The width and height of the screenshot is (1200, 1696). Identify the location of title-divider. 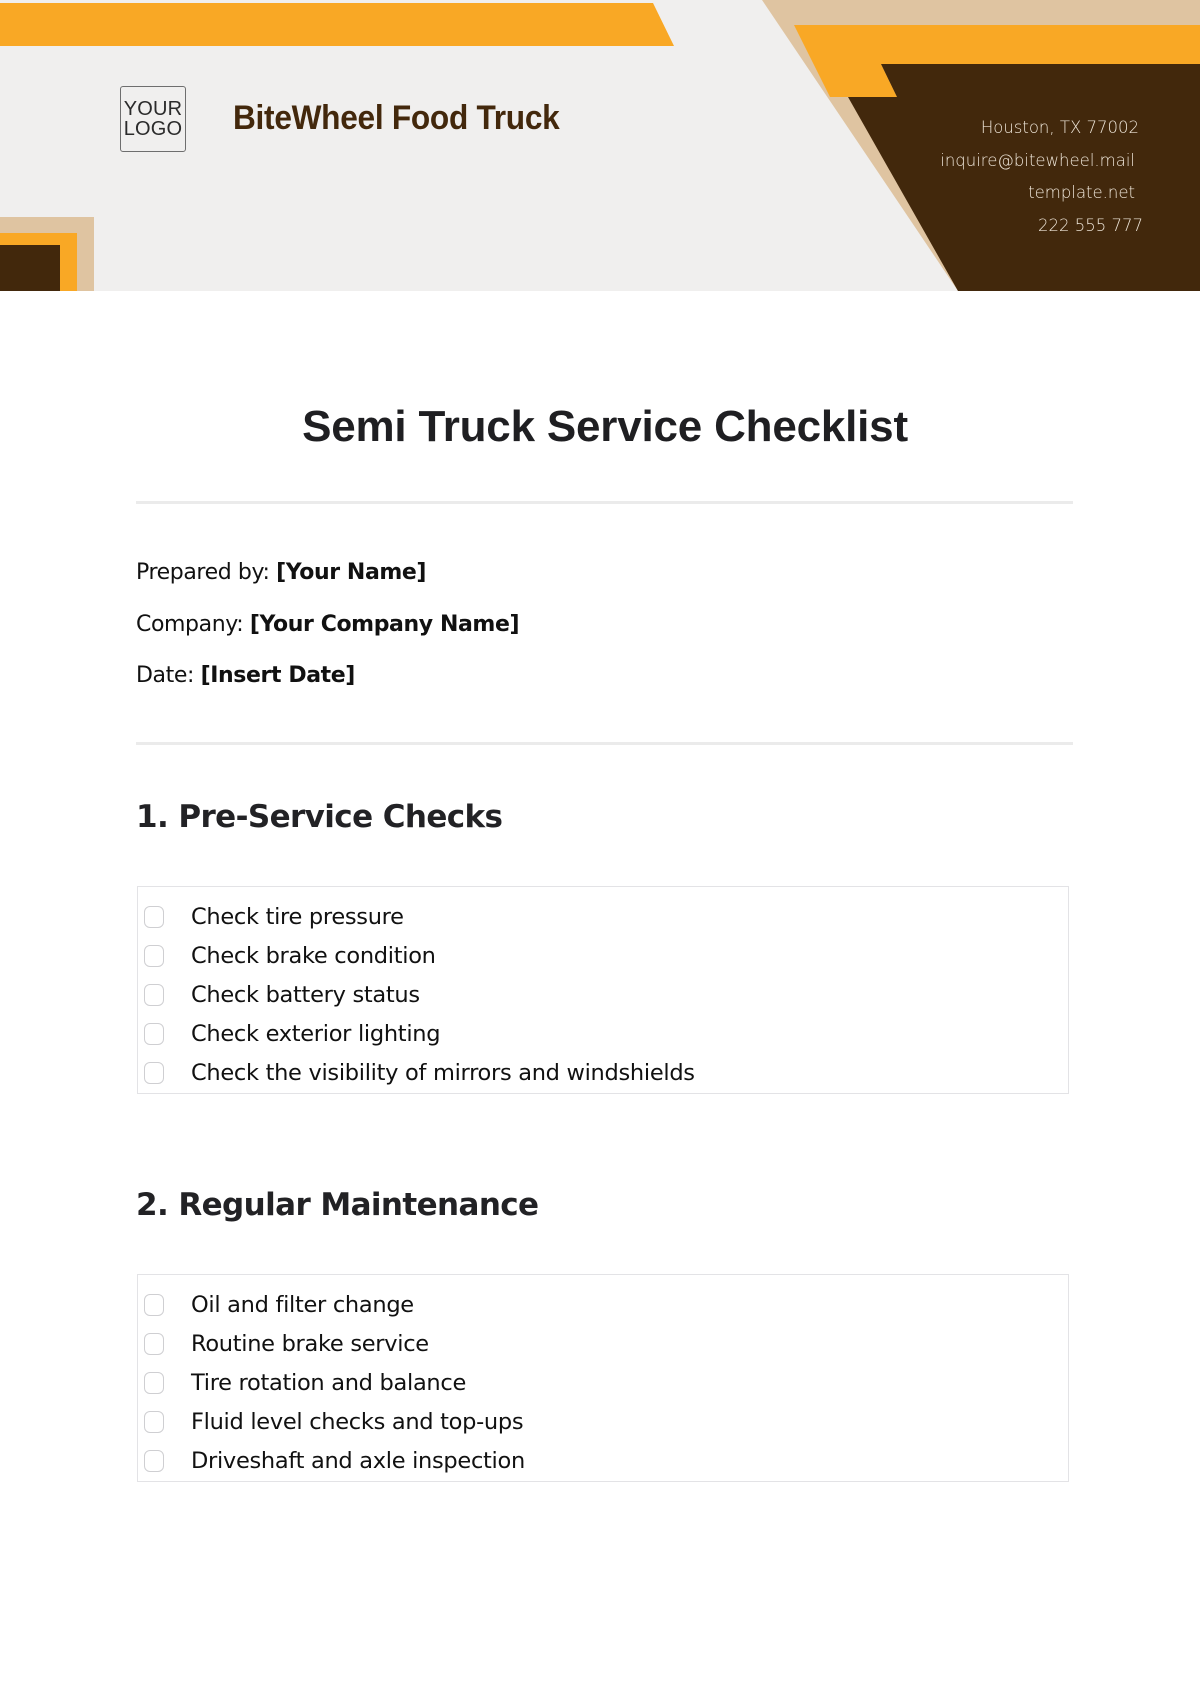
(604, 502).